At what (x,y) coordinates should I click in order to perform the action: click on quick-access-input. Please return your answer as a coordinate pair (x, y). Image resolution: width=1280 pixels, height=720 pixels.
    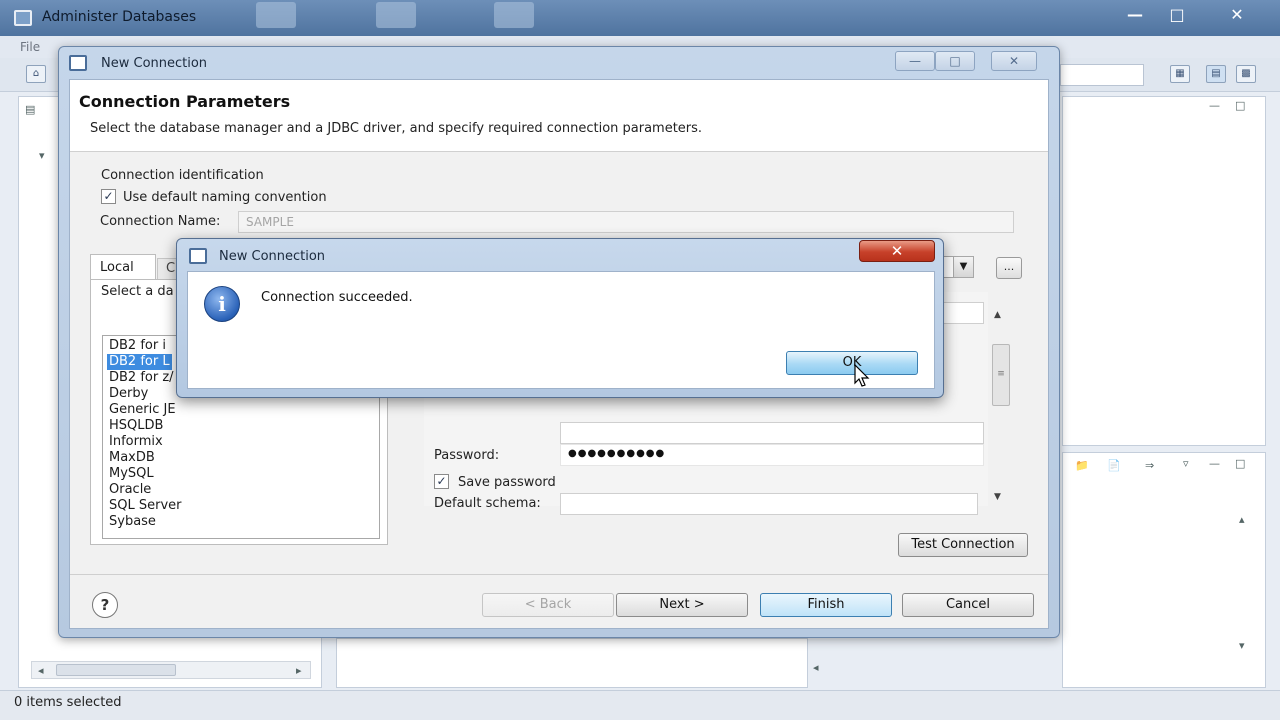
    Looking at the image, I should click on (1102, 75).